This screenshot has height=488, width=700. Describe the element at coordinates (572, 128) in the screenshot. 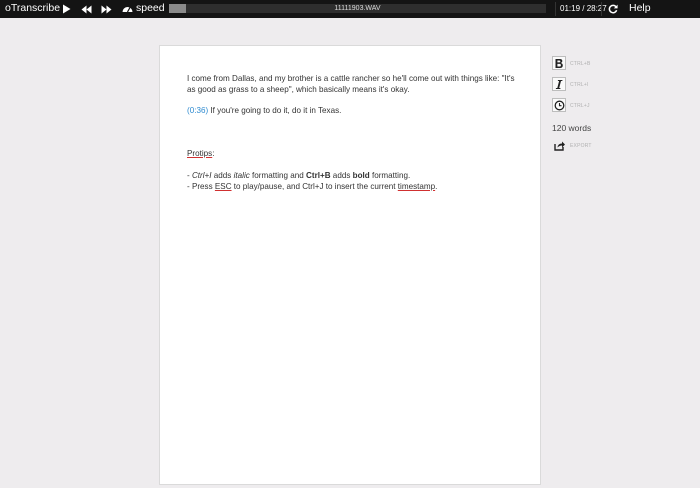

I see `word-count: 120 words` at that location.